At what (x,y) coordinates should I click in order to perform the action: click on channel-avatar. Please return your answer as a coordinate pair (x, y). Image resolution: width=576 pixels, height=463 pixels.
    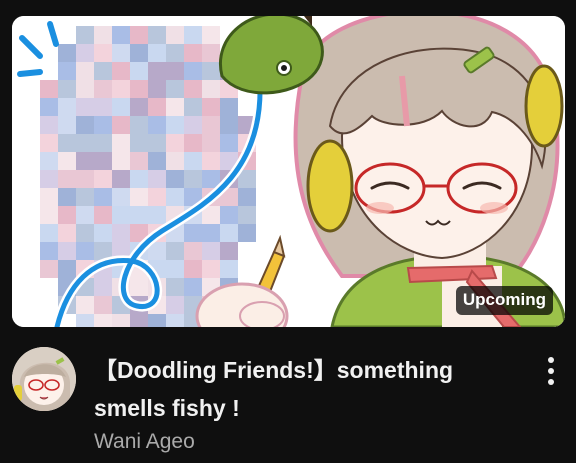
    Looking at the image, I should click on (44, 379).